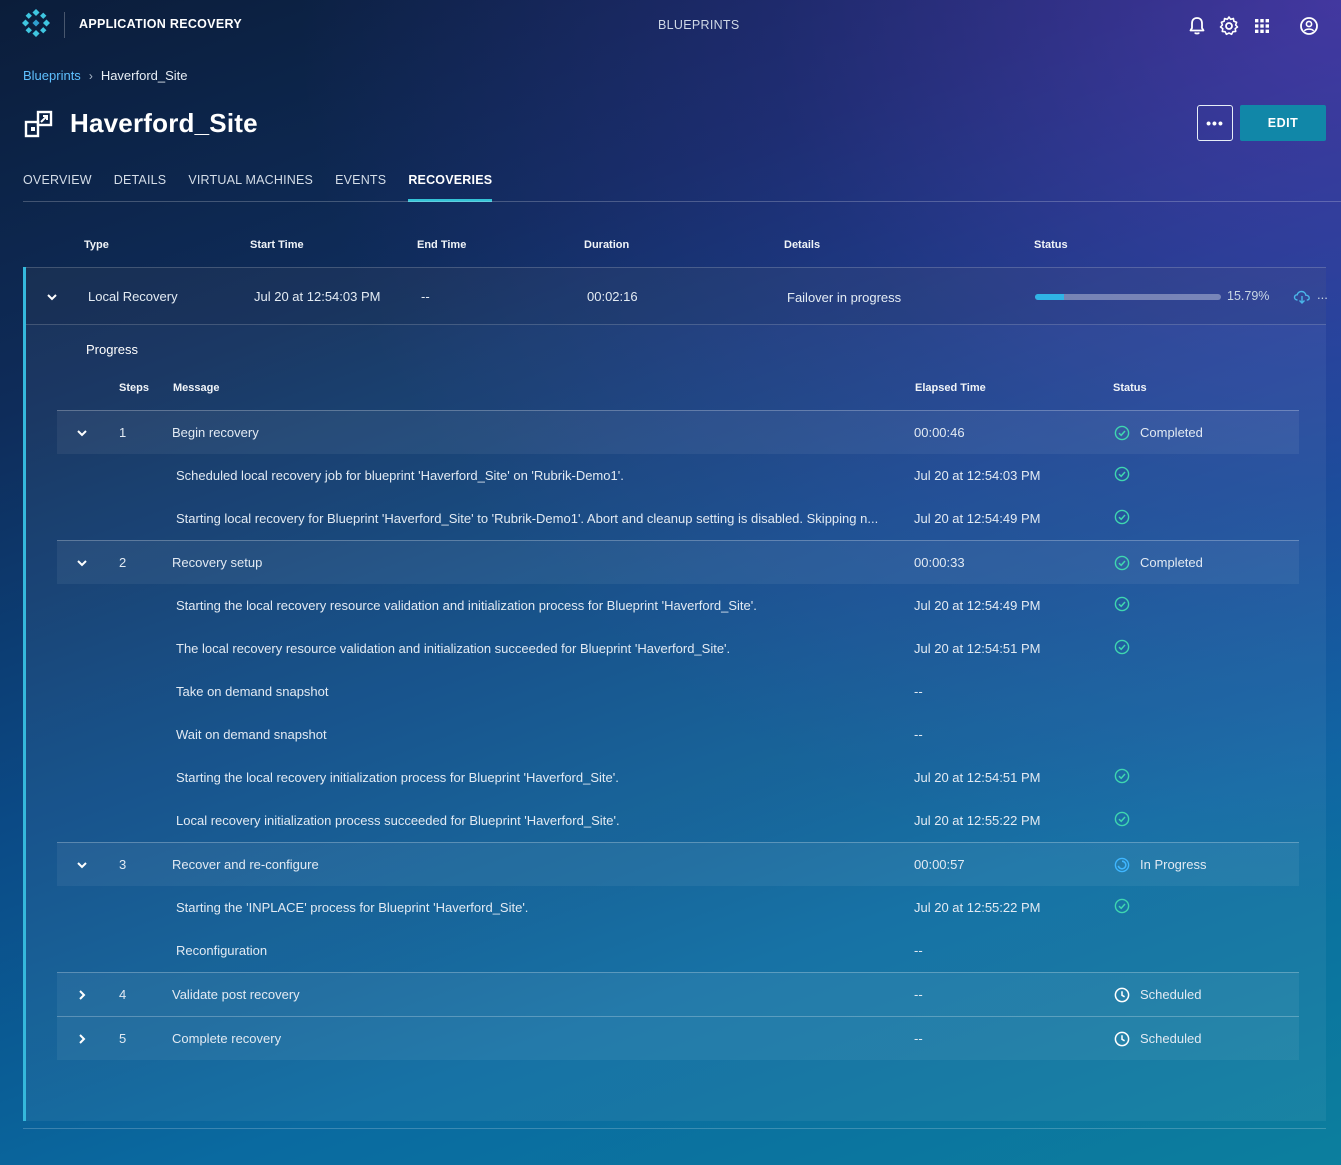 This screenshot has width=1341, height=1165. I want to click on breadcrumb-link-blueprints: Blueprints, so click(52, 75).